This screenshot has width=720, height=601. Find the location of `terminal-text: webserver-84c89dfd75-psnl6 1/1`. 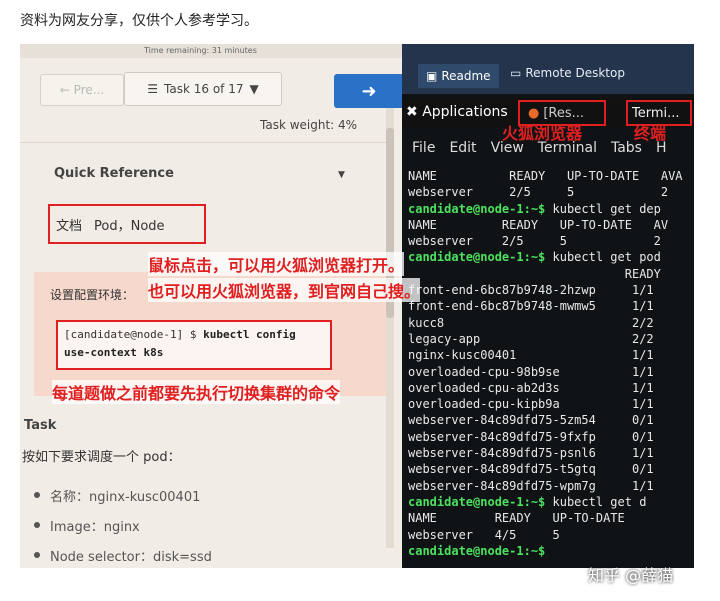

terminal-text: webserver-84c89dfd75-psnl6 1/1 is located at coordinates (531, 453).